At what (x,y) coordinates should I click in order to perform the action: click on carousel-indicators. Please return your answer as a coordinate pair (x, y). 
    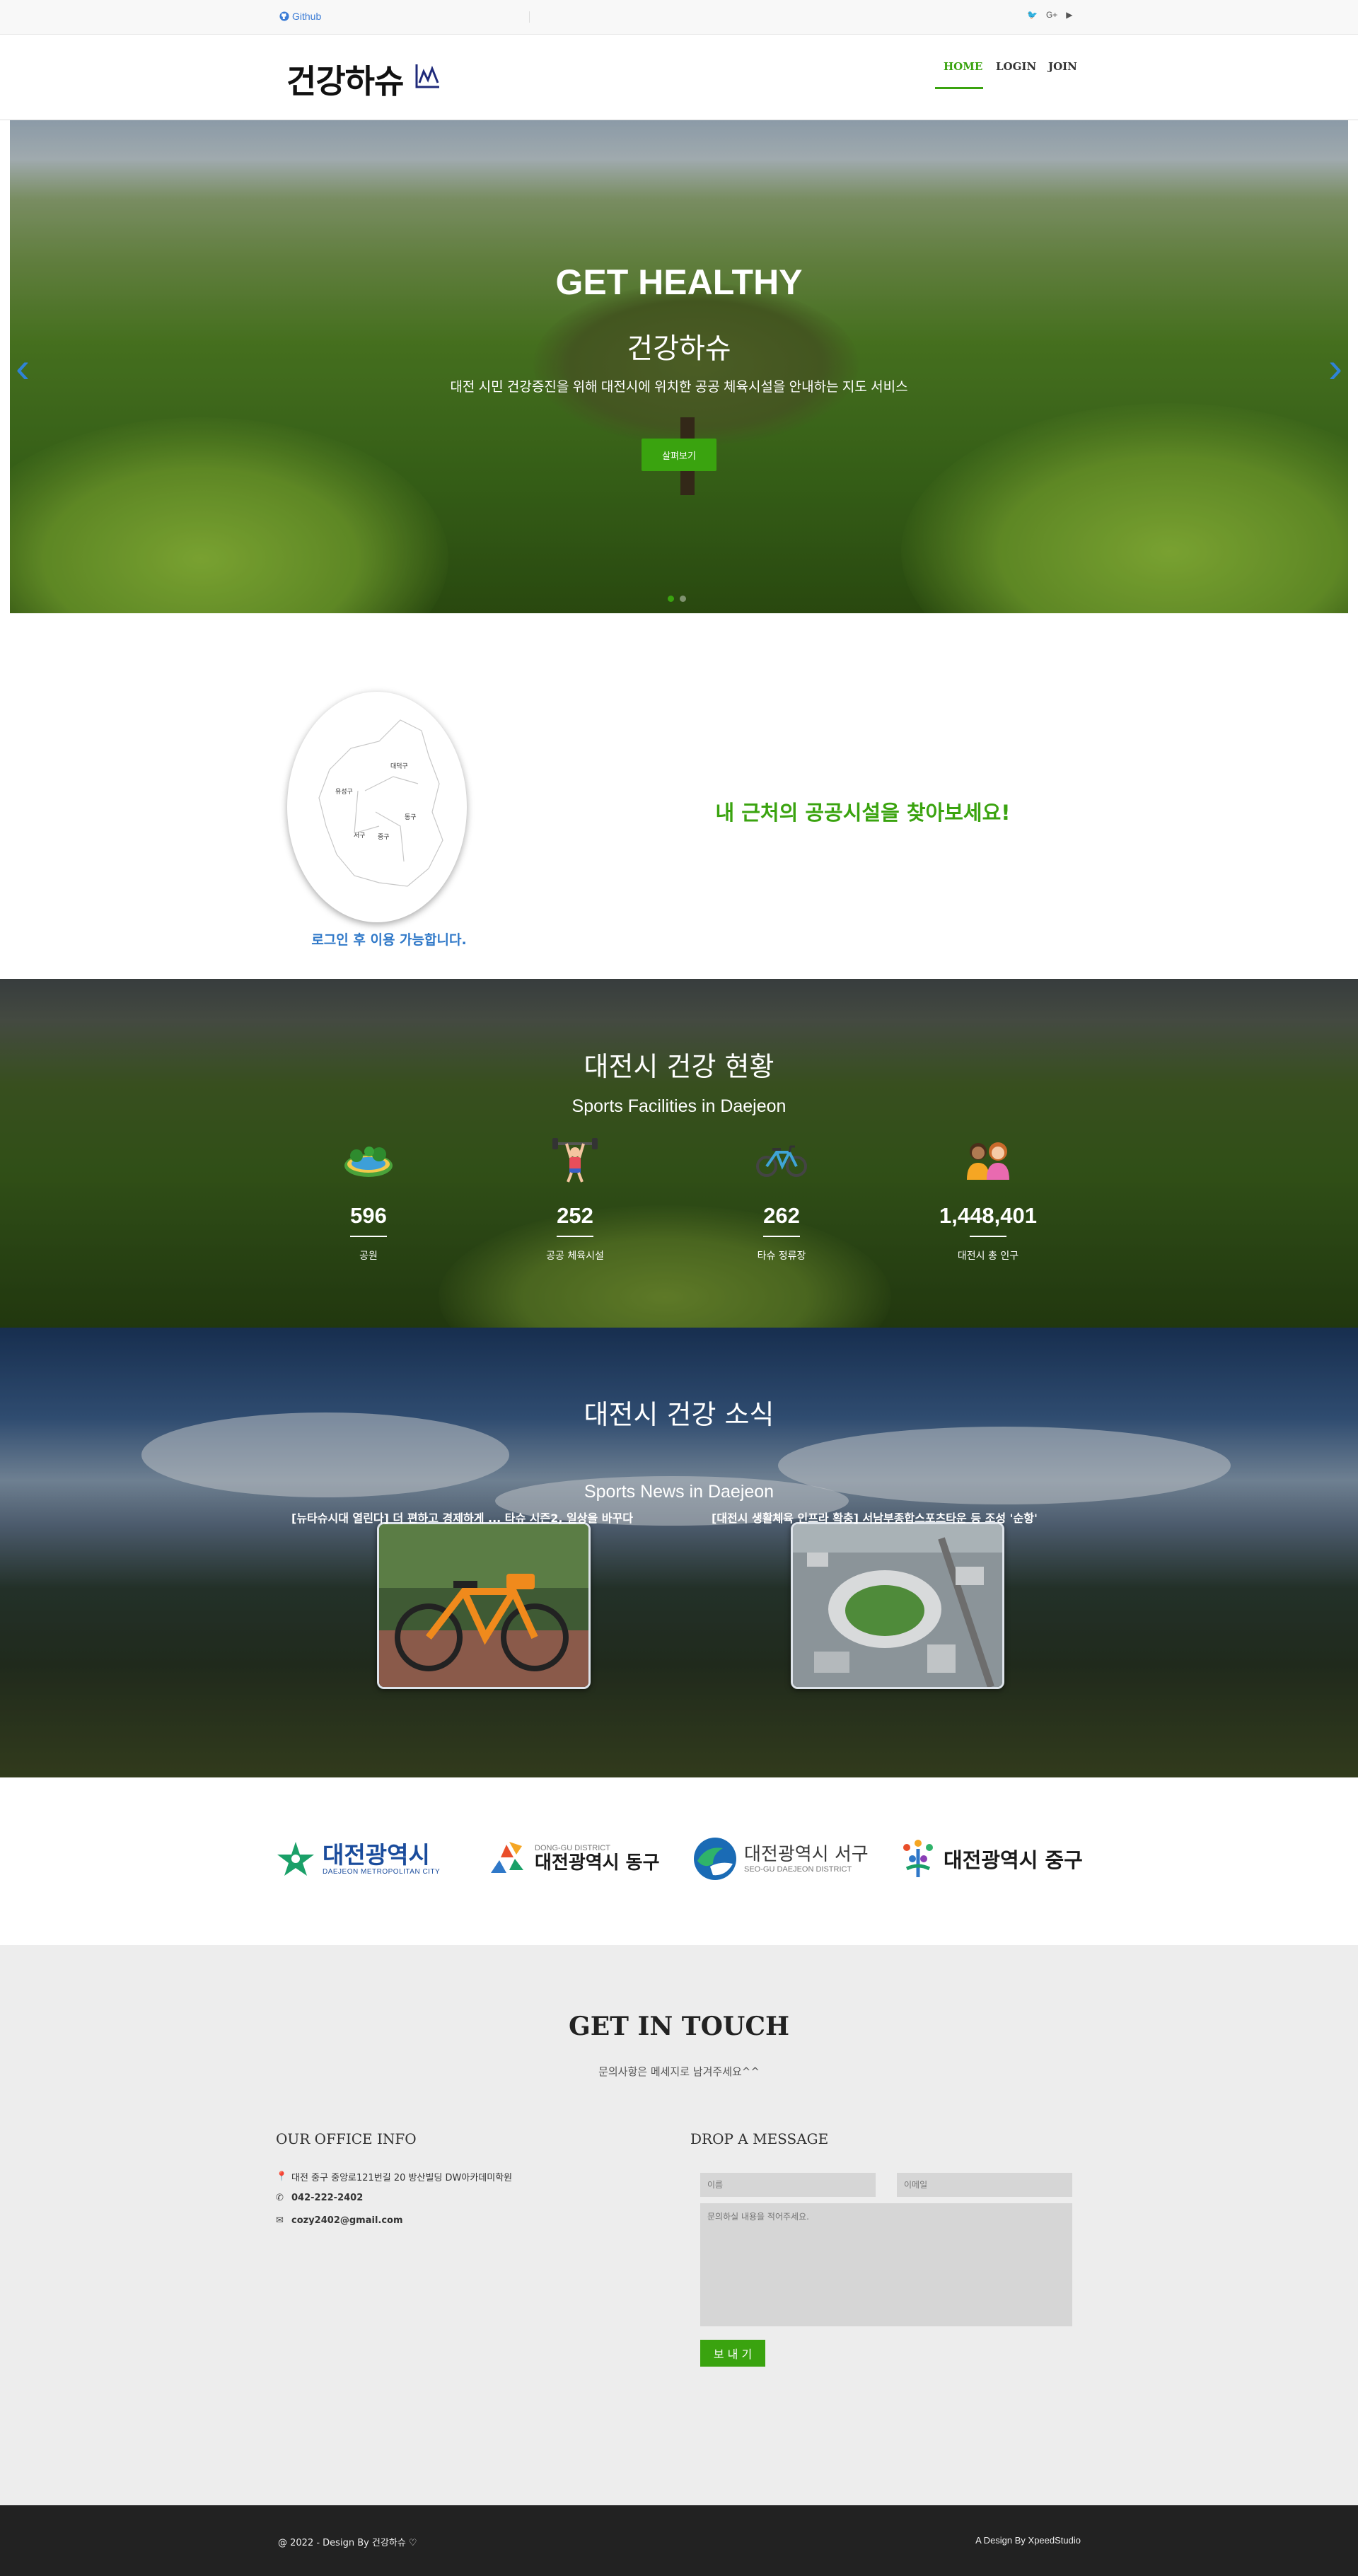
    Looking at the image, I should click on (677, 599).